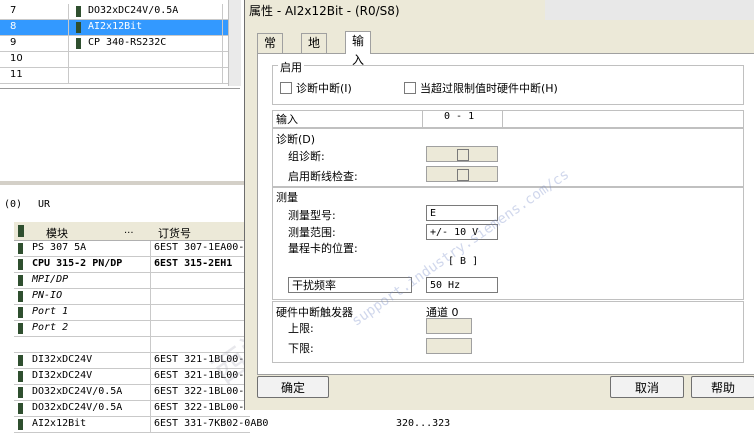  I want to click on wire-break-checkbox, so click(463, 175).